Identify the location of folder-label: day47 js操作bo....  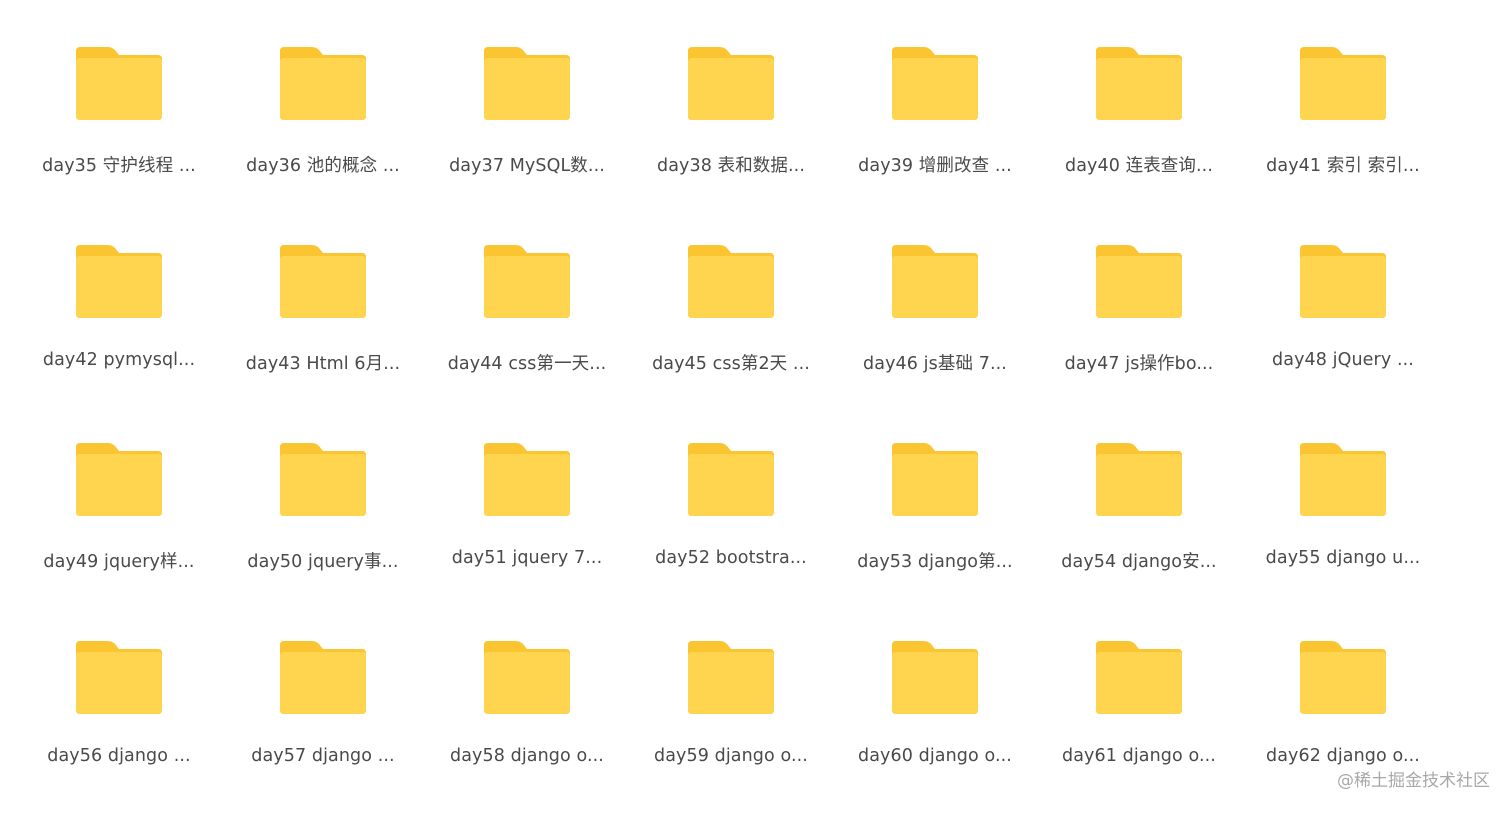
(1139, 364).